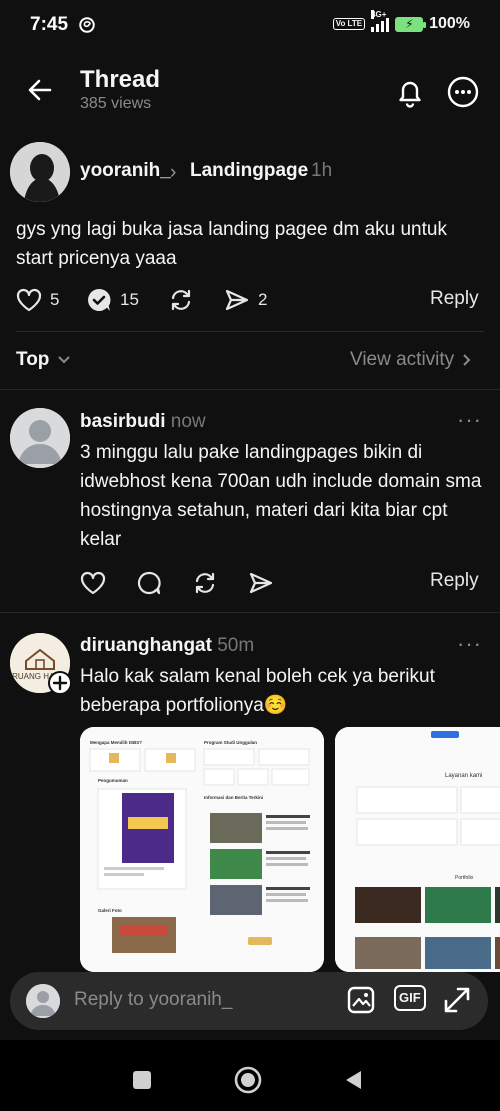 Image resolution: width=500 pixels, height=1111 pixels. I want to click on follow-plus-button, so click(60, 683).